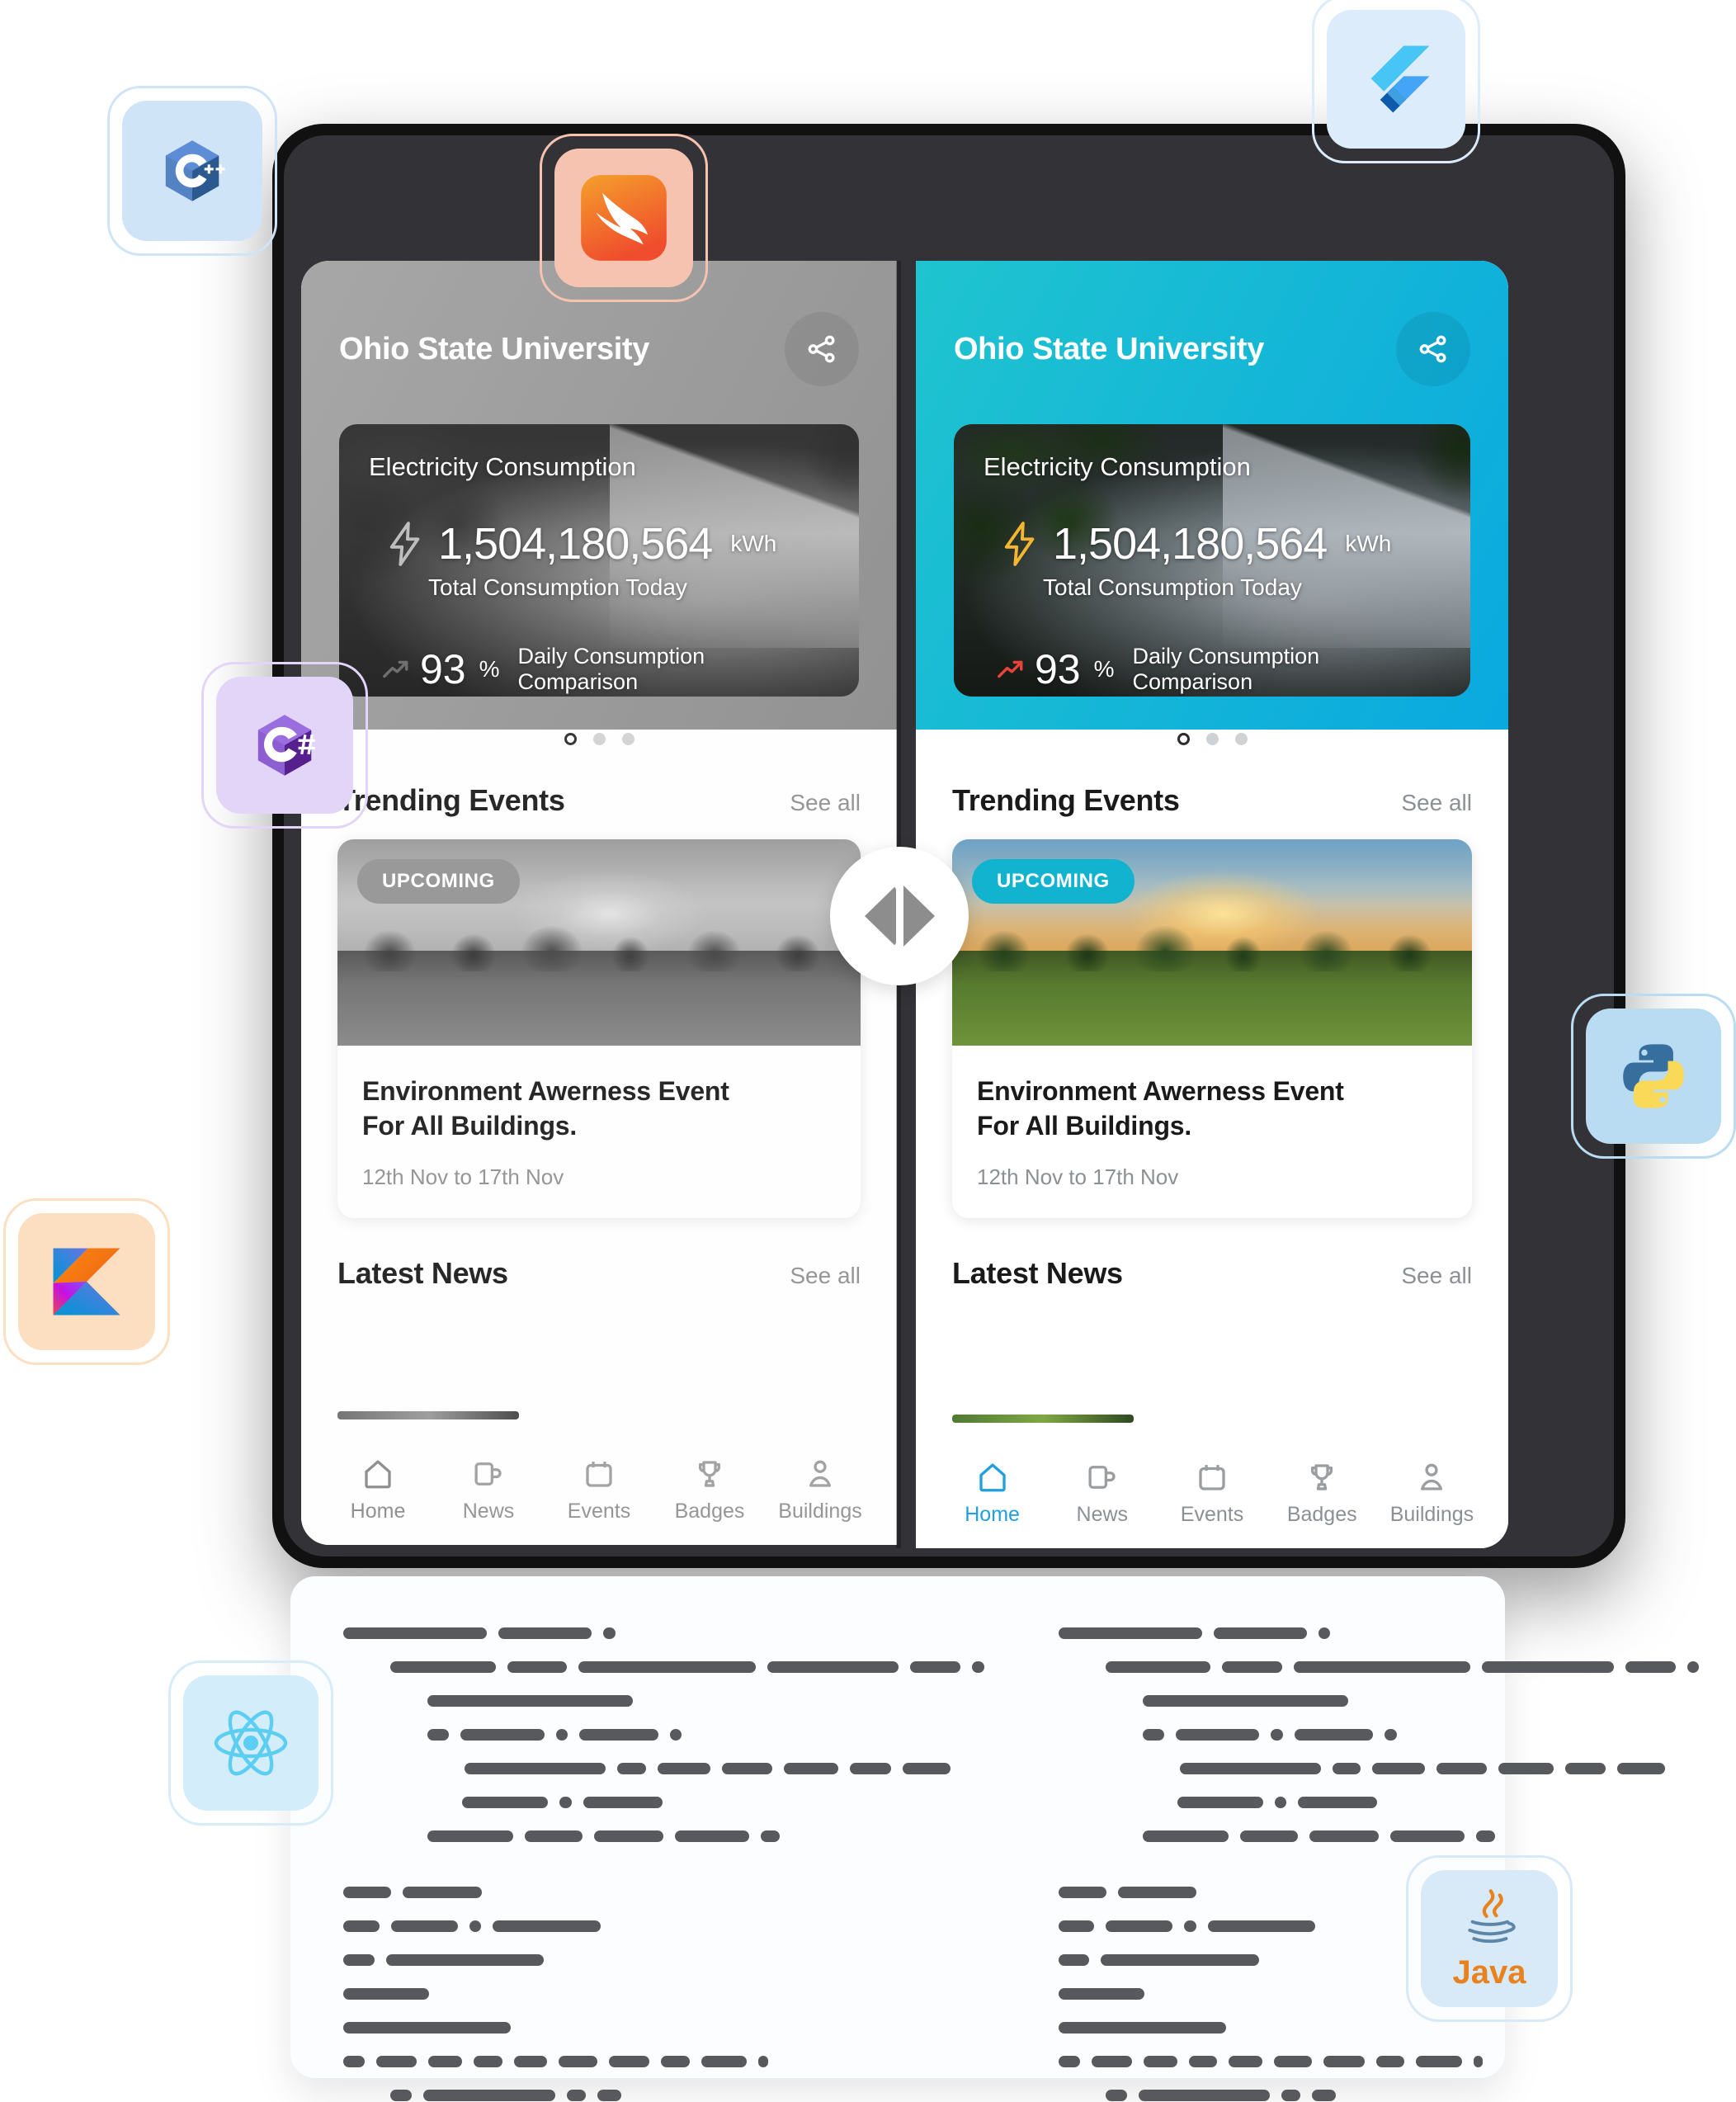  I want to click on calendar-icon, so click(599, 1474).